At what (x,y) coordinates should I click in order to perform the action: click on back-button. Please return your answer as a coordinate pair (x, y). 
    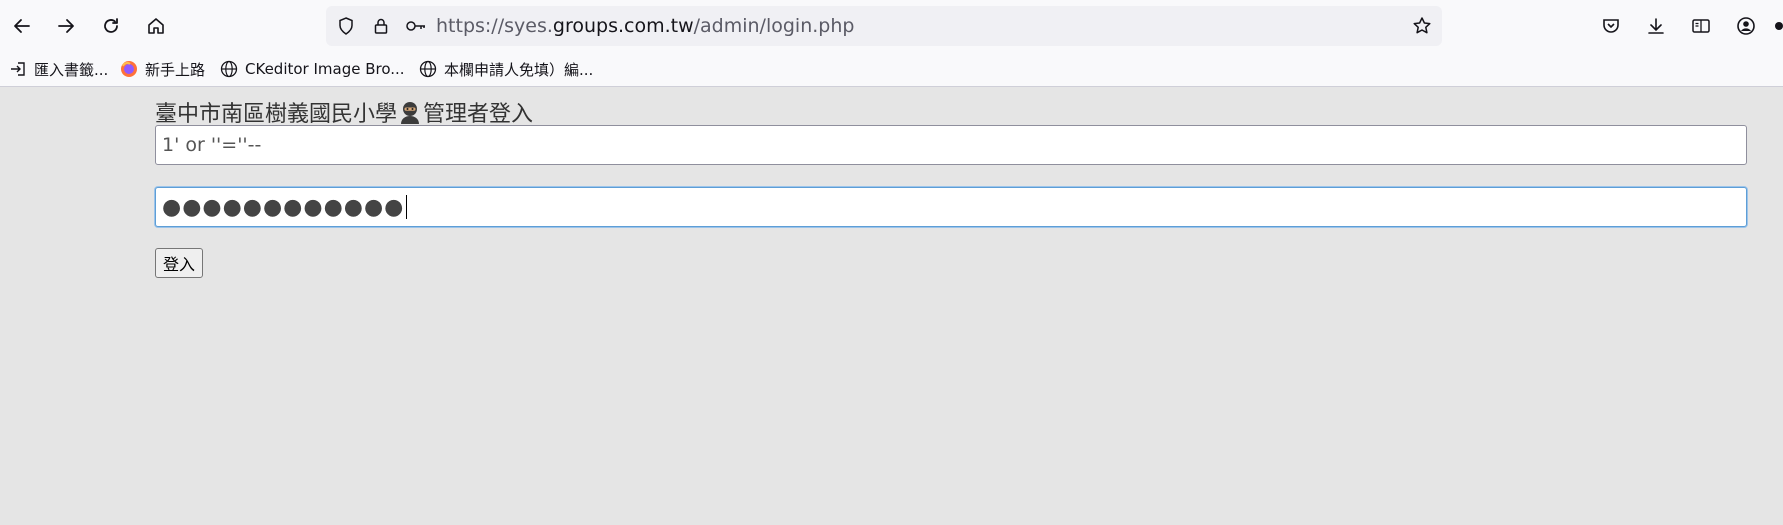
    Looking at the image, I should click on (22, 26).